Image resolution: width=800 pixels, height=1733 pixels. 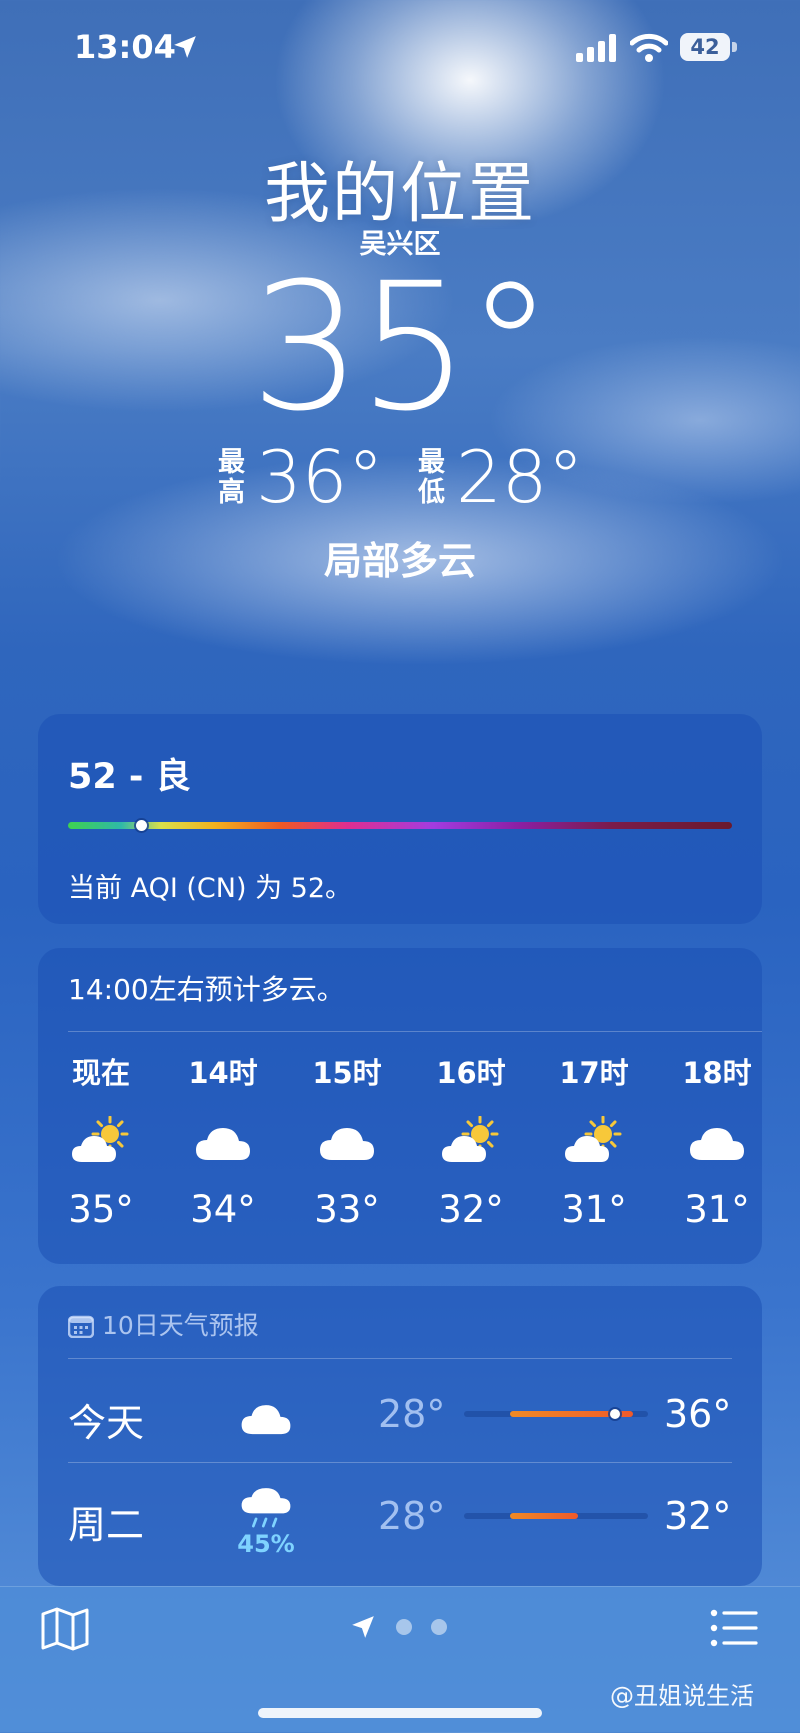 I want to click on status-bar: 13:04 42, so click(x=400, y=48).